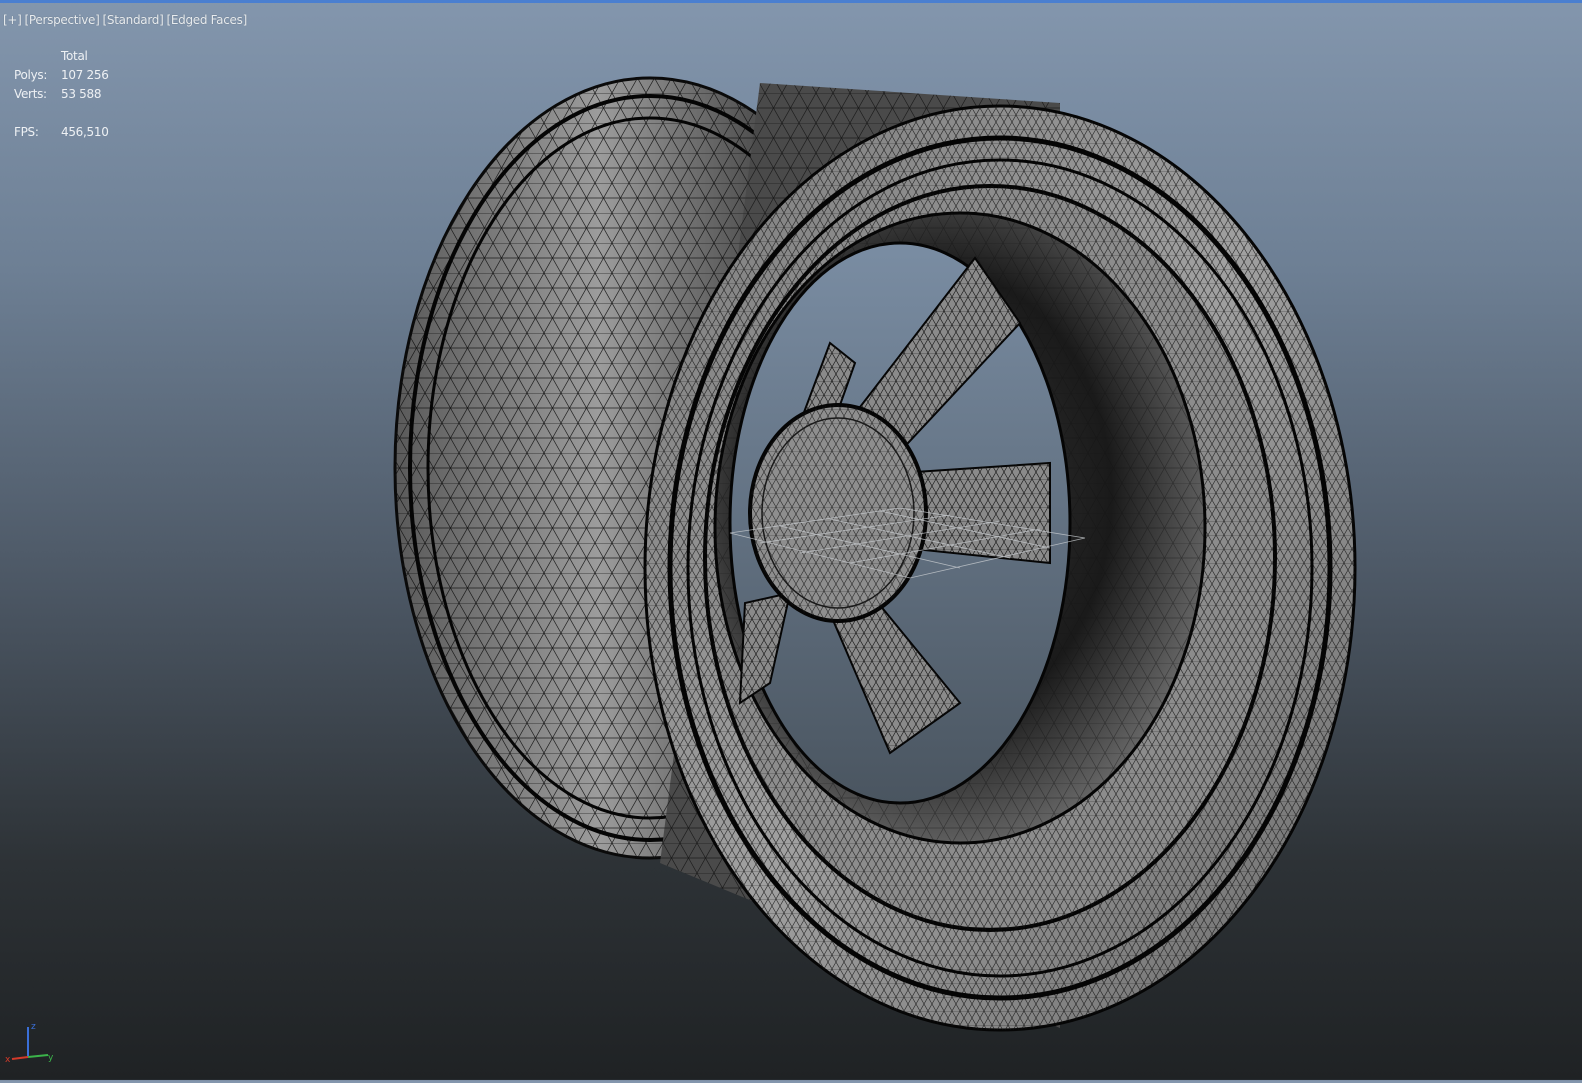 The height and width of the screenshot is (1083, 1582). What do you see at coordinates (51, 1058) in the screenshot?
I see `axis-y-label: y` at bounding box center [51, 1058].